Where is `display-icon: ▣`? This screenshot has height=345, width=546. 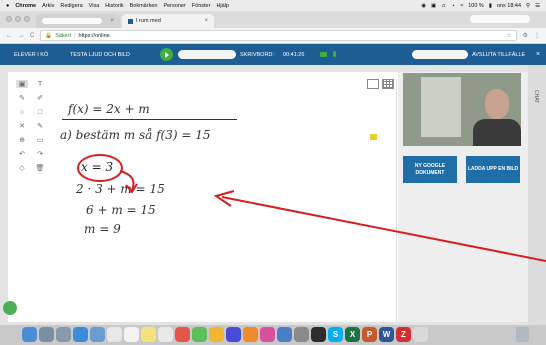
display-icon: ▣ is located at coordinates (433, 6).